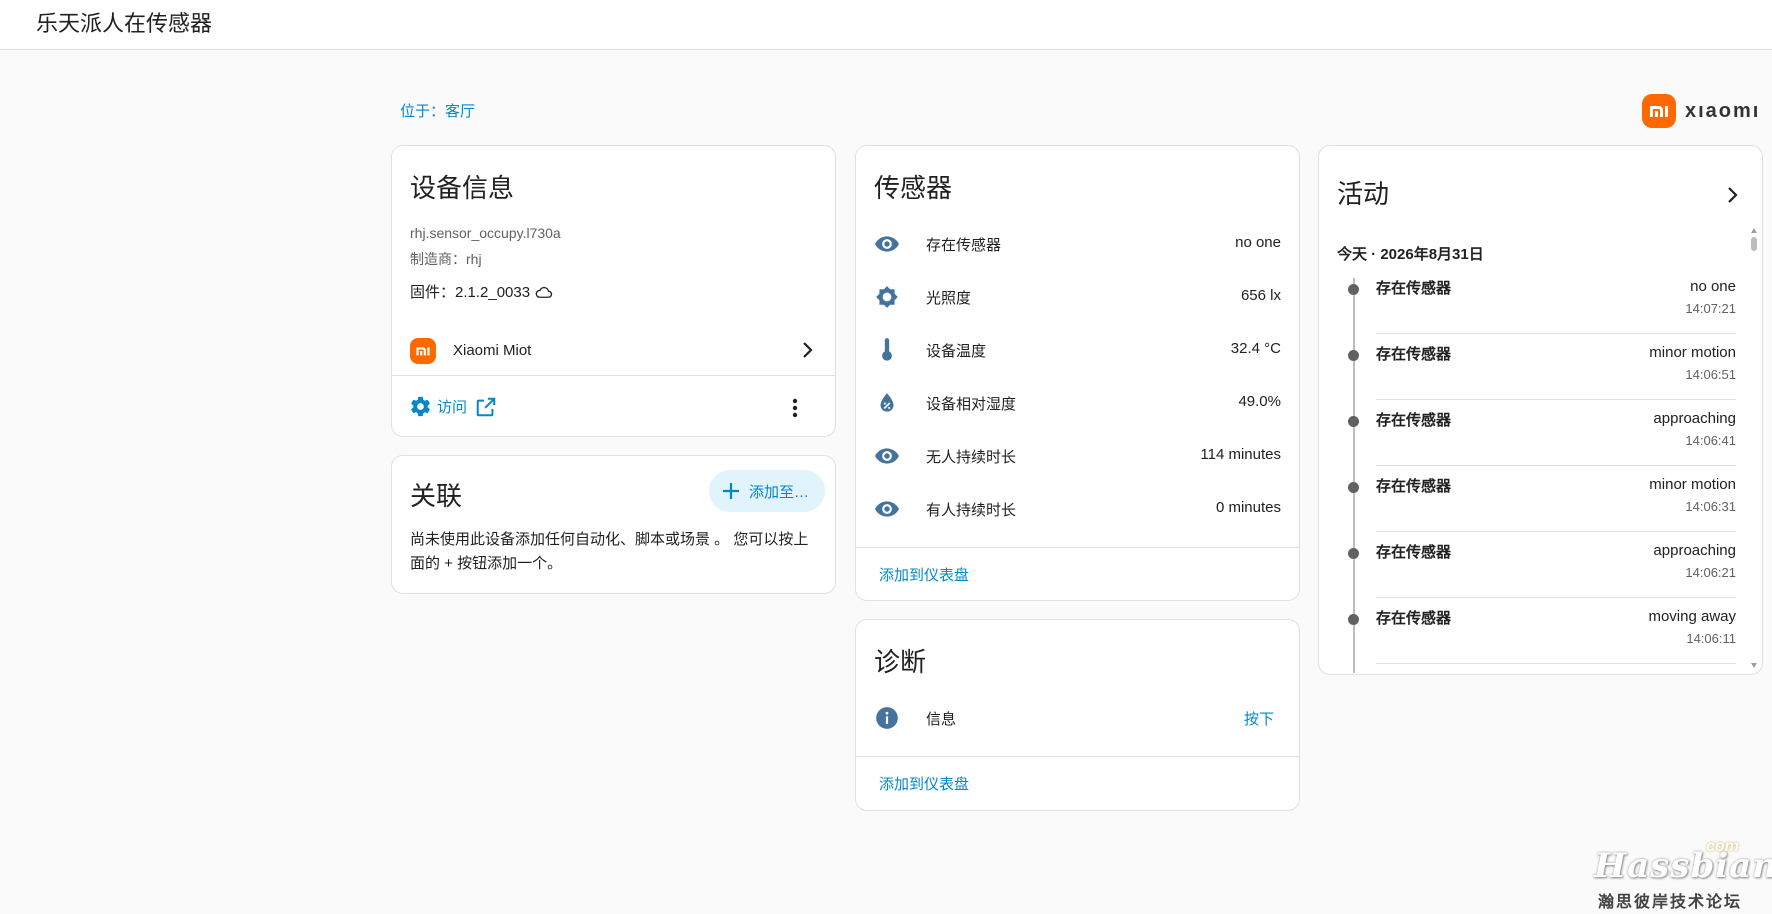 The image size is (1772, 914). What do you see at coordinates (470, 292) in the screenshot?
I see `device-firmware: 固件：2.1.2_0033` at bounding box center [470, 292].